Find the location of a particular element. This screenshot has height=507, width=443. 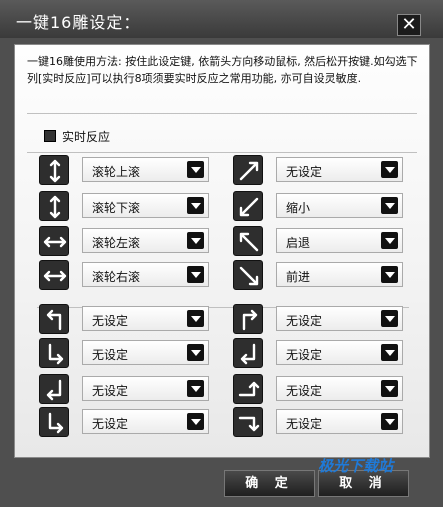

watermark-logo: 极光下载站 is located at coordinates (356, 466).